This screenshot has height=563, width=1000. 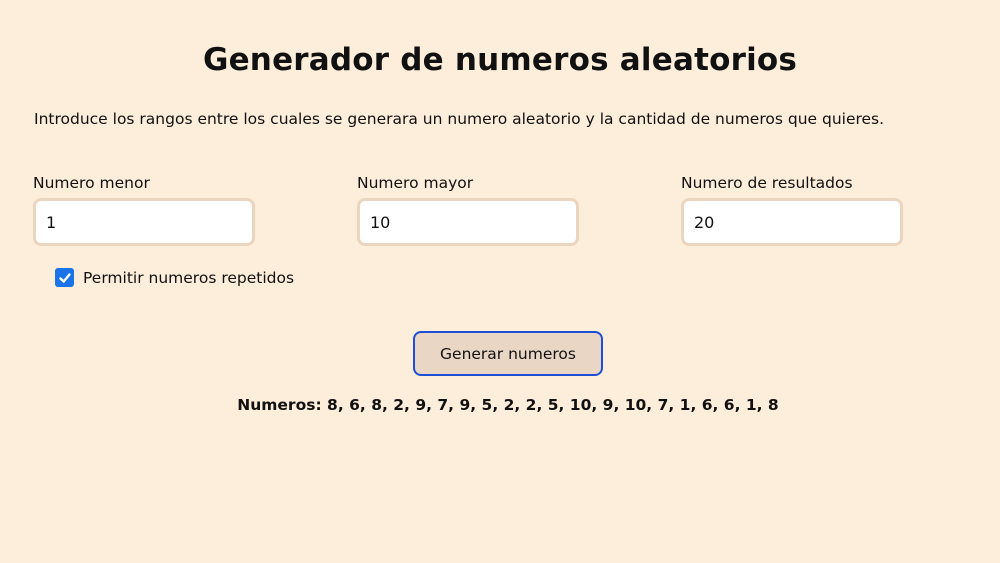 I want to click on max-number-label: Numero mayor, so click(x=415, y=183).